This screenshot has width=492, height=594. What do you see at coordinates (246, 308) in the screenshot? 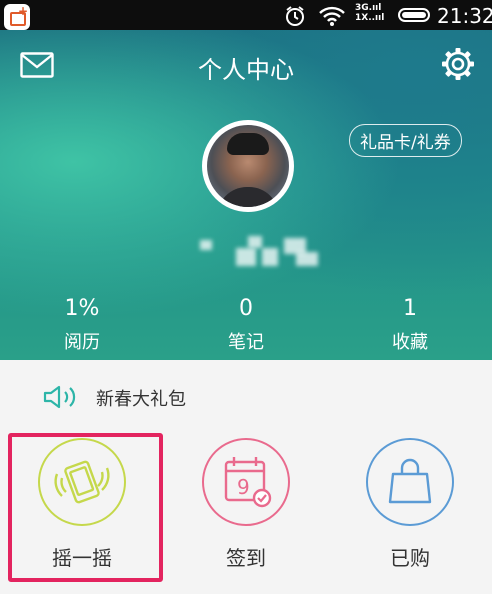
I see `stat-value: 0` at bounding box center [246, 308].